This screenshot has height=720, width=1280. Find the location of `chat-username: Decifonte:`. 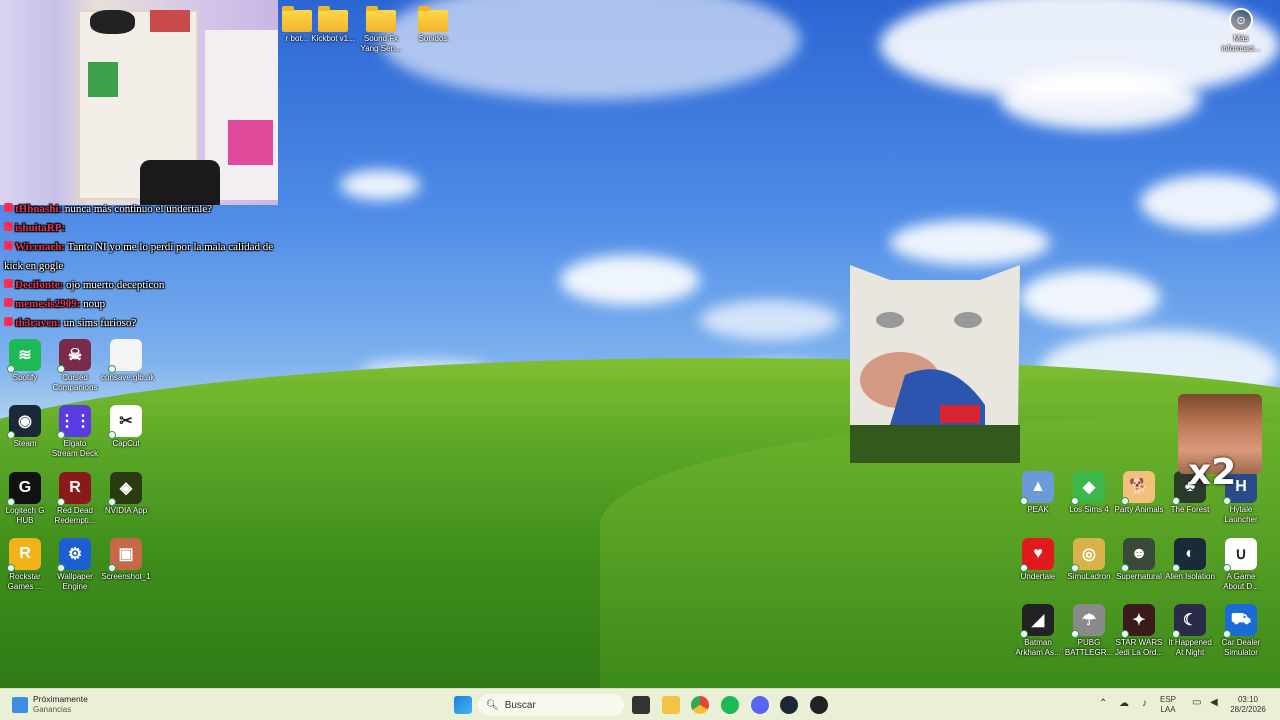

chat-username: Decifonte: is located at coordinates (39, 285).